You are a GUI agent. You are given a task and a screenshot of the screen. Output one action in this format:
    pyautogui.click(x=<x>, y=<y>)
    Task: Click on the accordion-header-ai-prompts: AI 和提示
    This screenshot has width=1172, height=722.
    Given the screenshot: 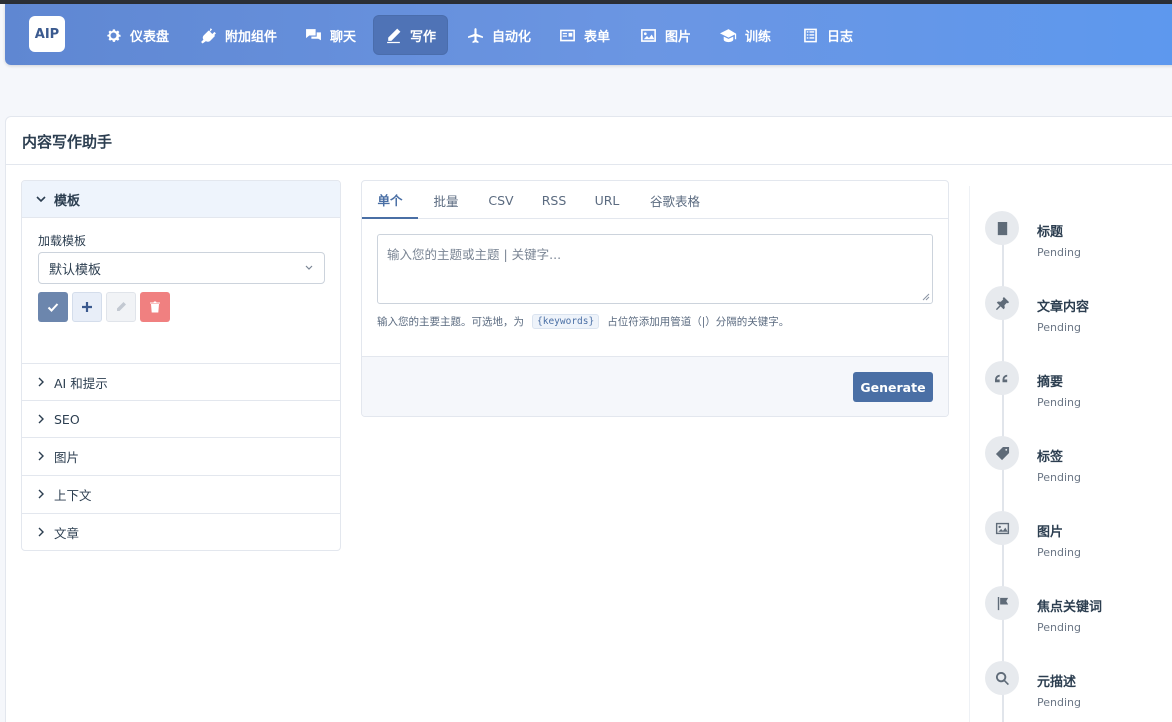 What is the action you would take?
    pyautogui.click(x=181, y=381)
    